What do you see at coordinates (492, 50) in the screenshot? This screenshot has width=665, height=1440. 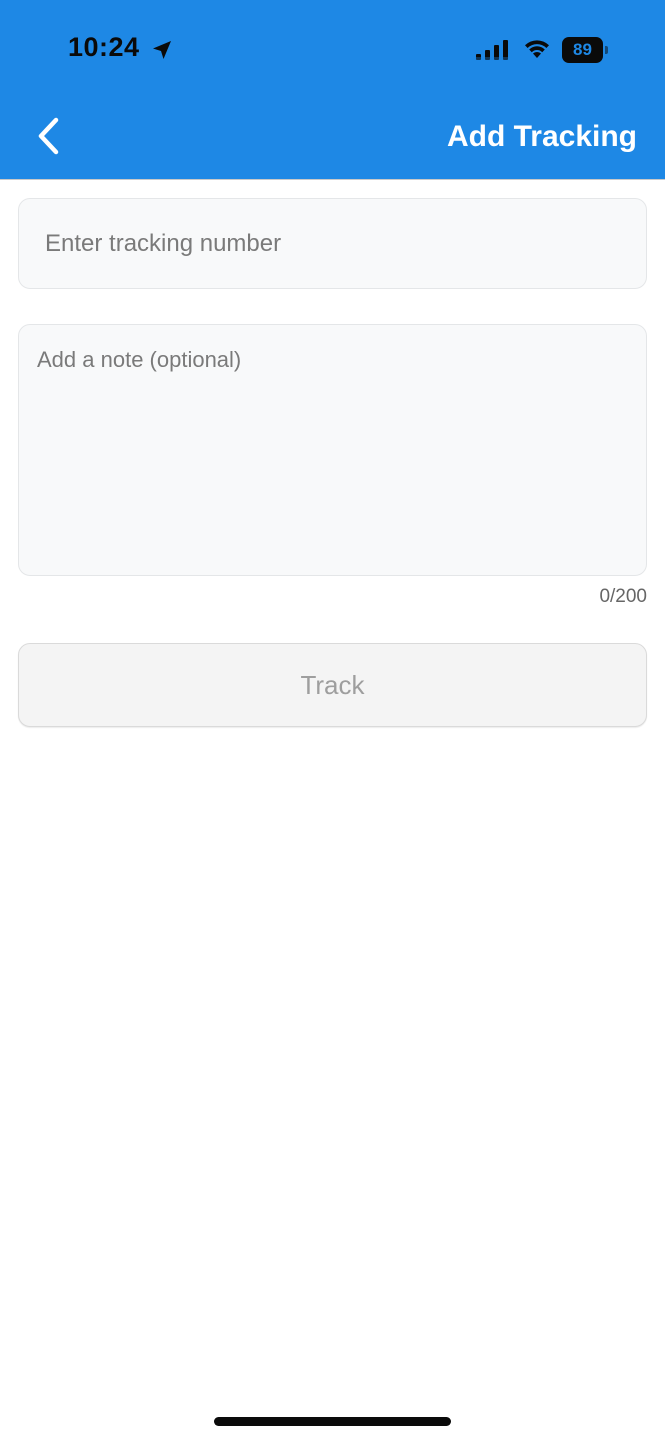 I see `cellular-signal-icon` at bounding box center [492, 50].